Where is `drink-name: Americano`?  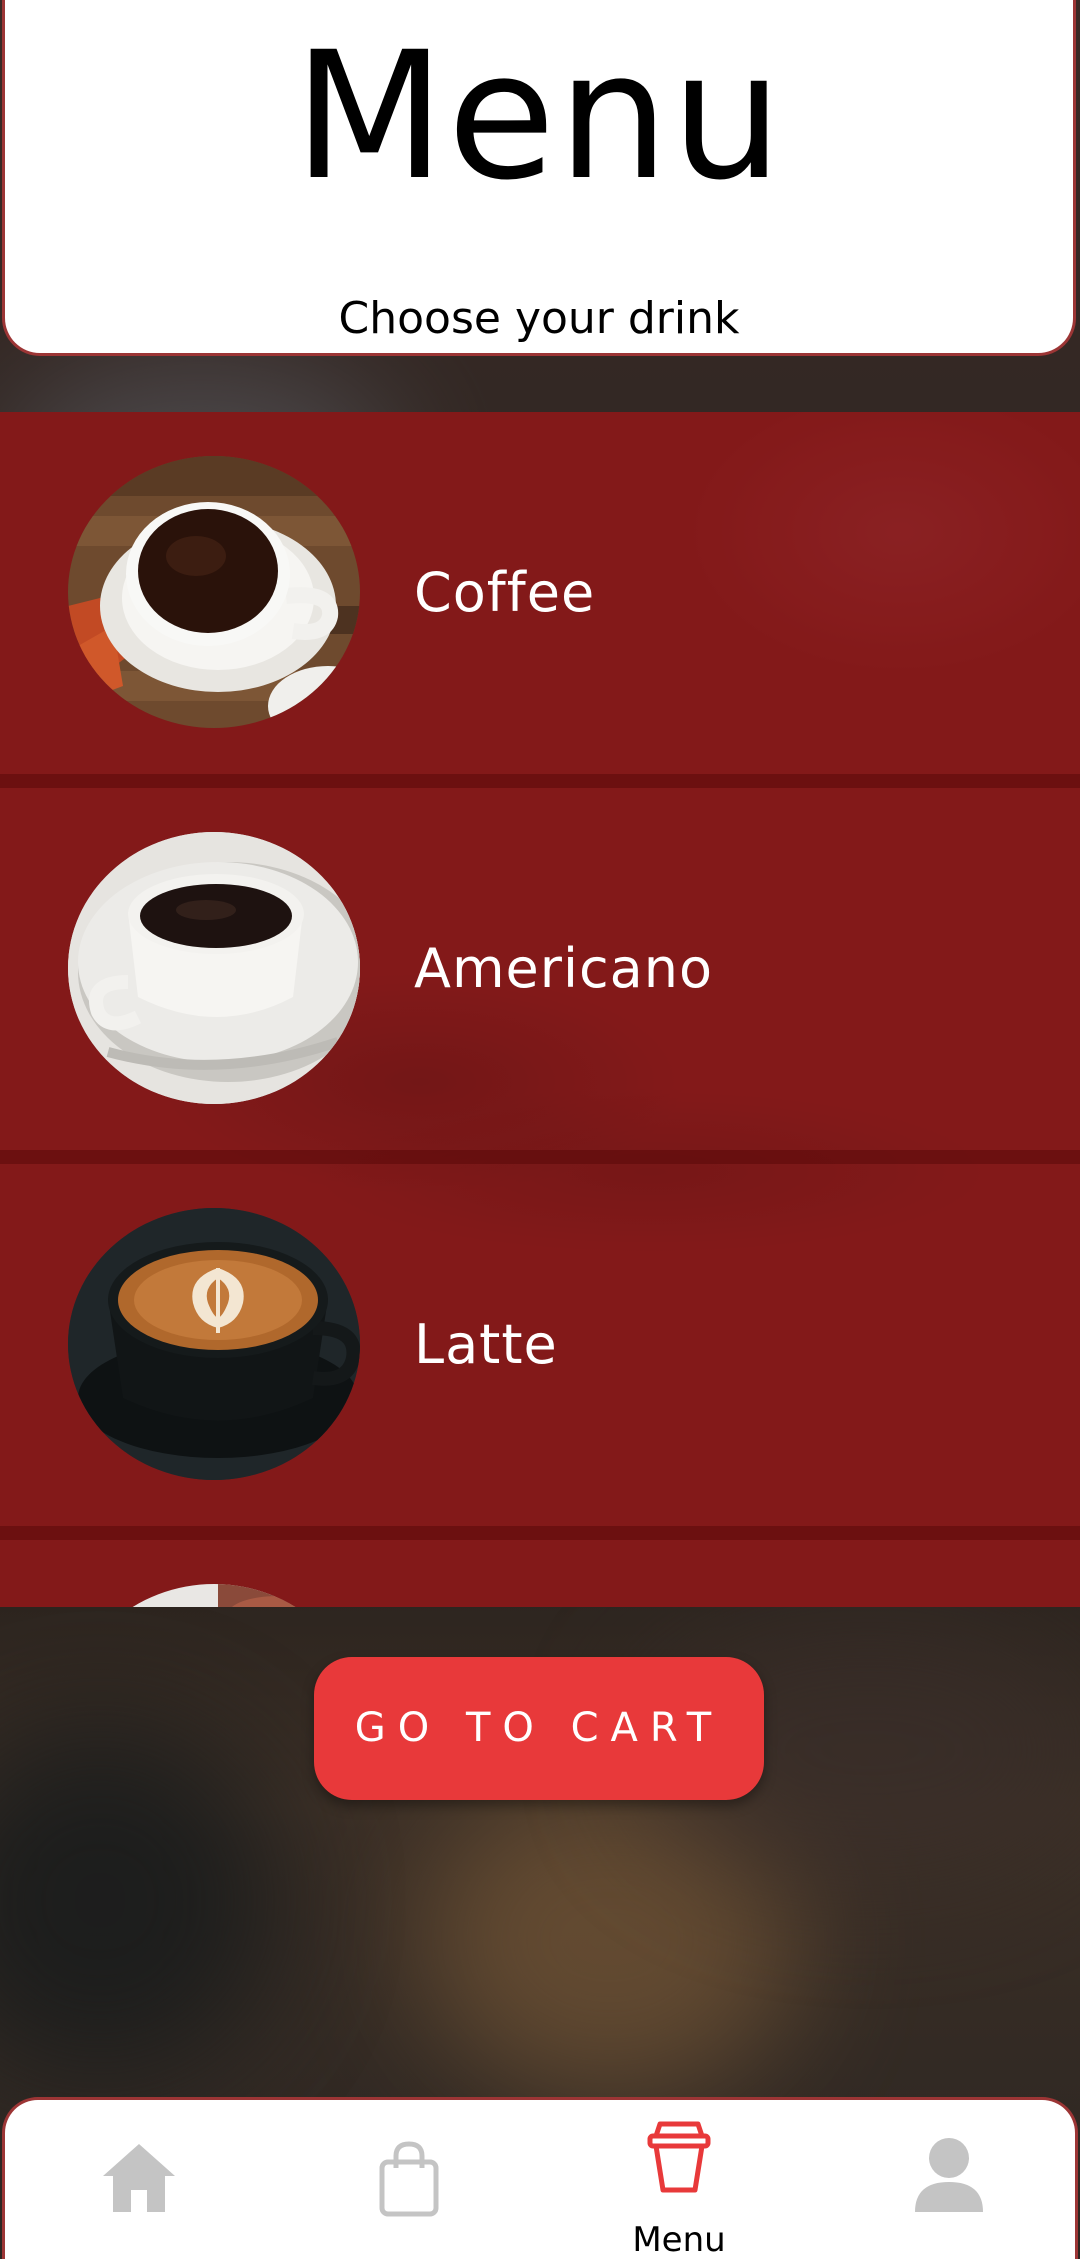
drink-name: Americano is located at coordinates (564, 968).